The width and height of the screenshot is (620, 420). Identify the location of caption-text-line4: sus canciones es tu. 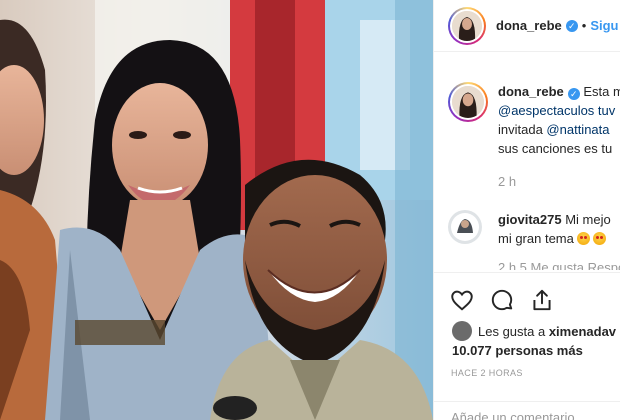
(555, 148).